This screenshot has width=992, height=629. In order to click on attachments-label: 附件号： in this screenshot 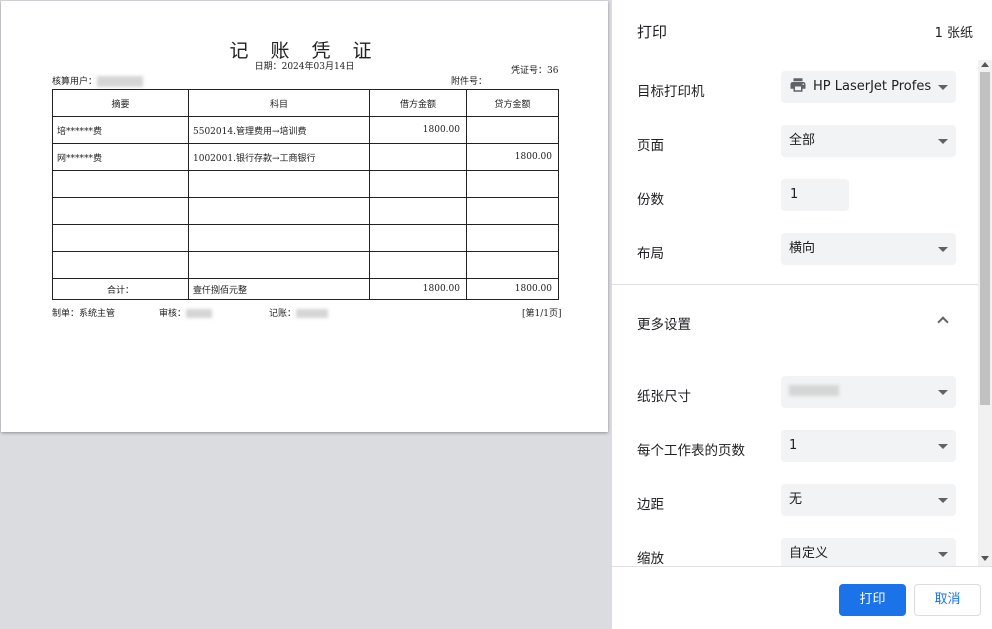, I will do `click(469, 82)`.